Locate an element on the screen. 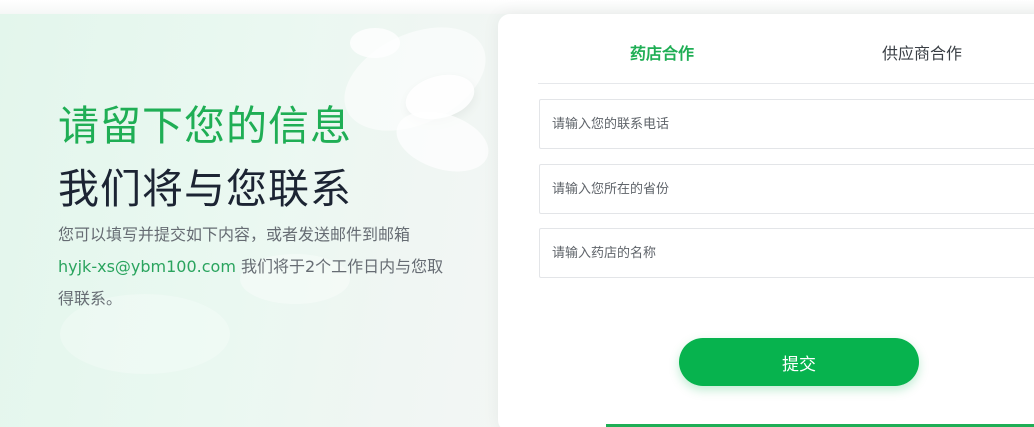 Image resolution: width=1034 pixels, height=427 pixels. submit-button: 提交 is located at coordinates (799, 362).